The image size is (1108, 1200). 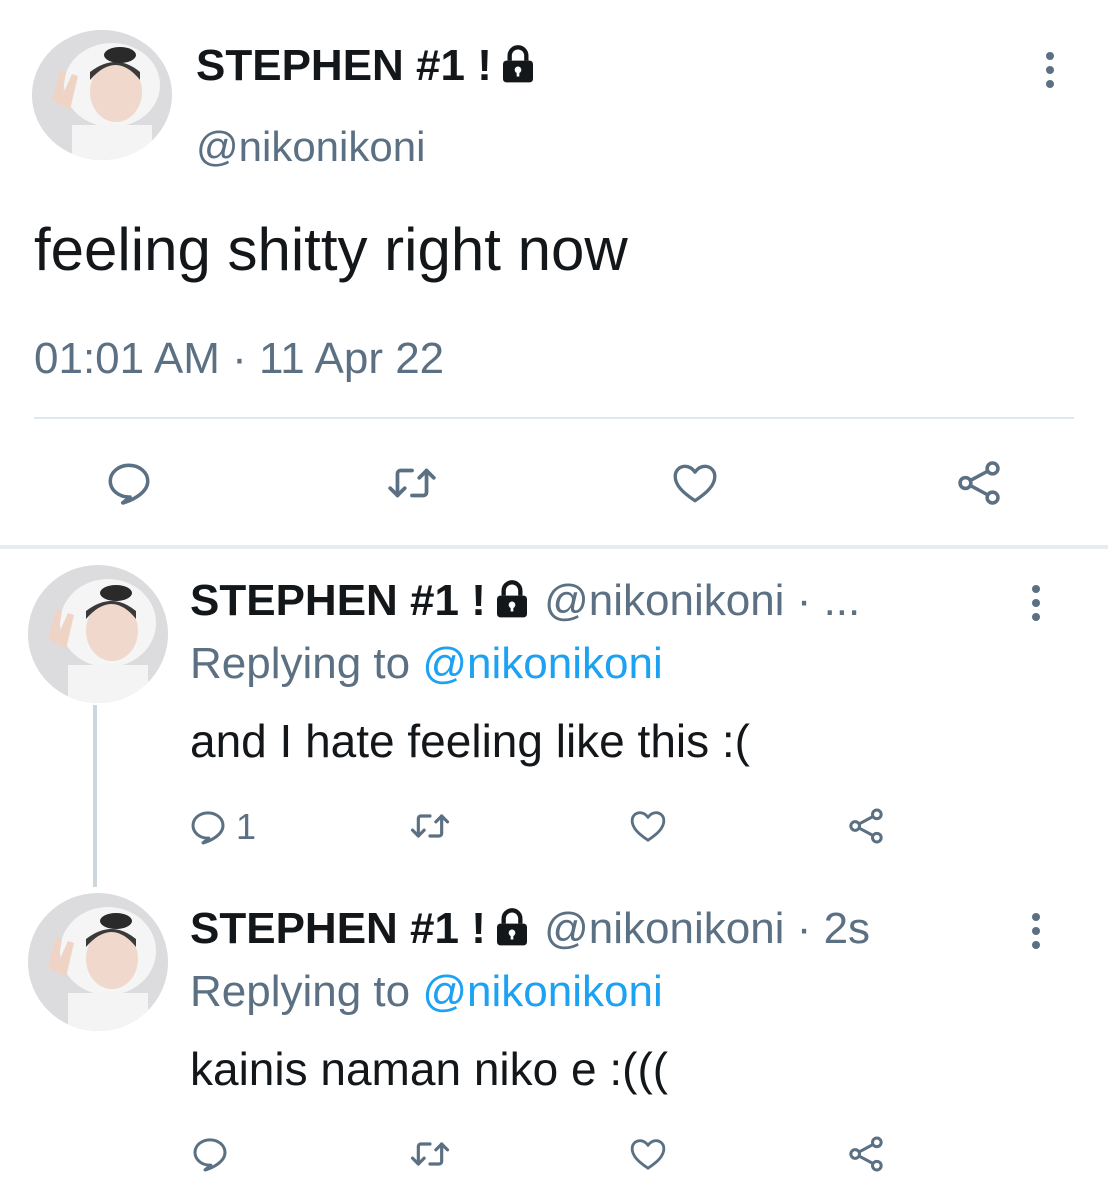 What do you see at coordinates (554, 547) in the screenshot?
I see `section-divider` at bounding box center [554, 547].